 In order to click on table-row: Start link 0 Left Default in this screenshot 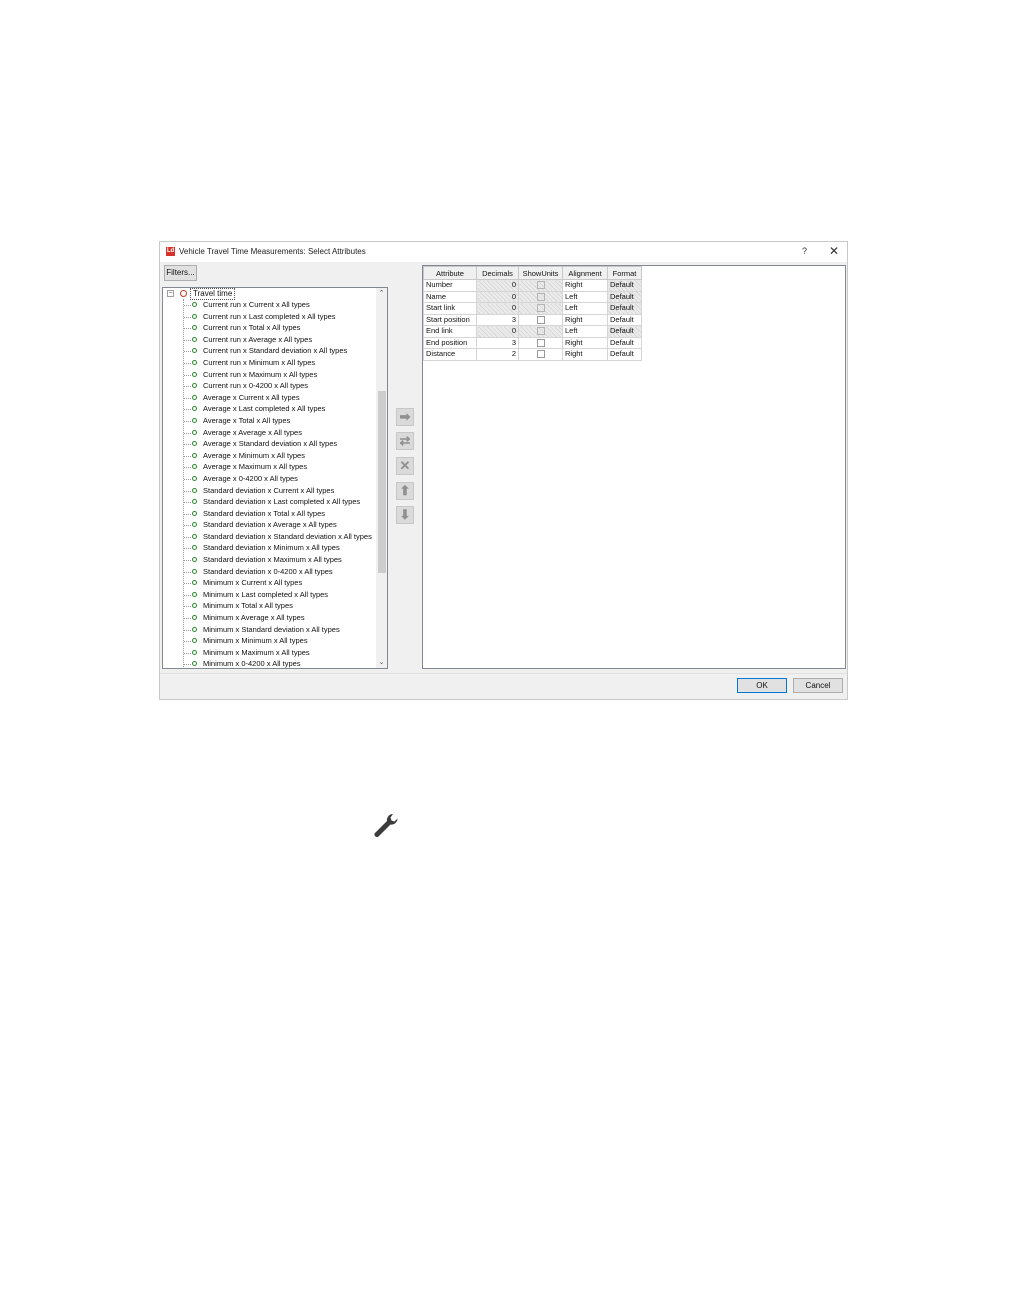, I will do `click(532, 308)`.